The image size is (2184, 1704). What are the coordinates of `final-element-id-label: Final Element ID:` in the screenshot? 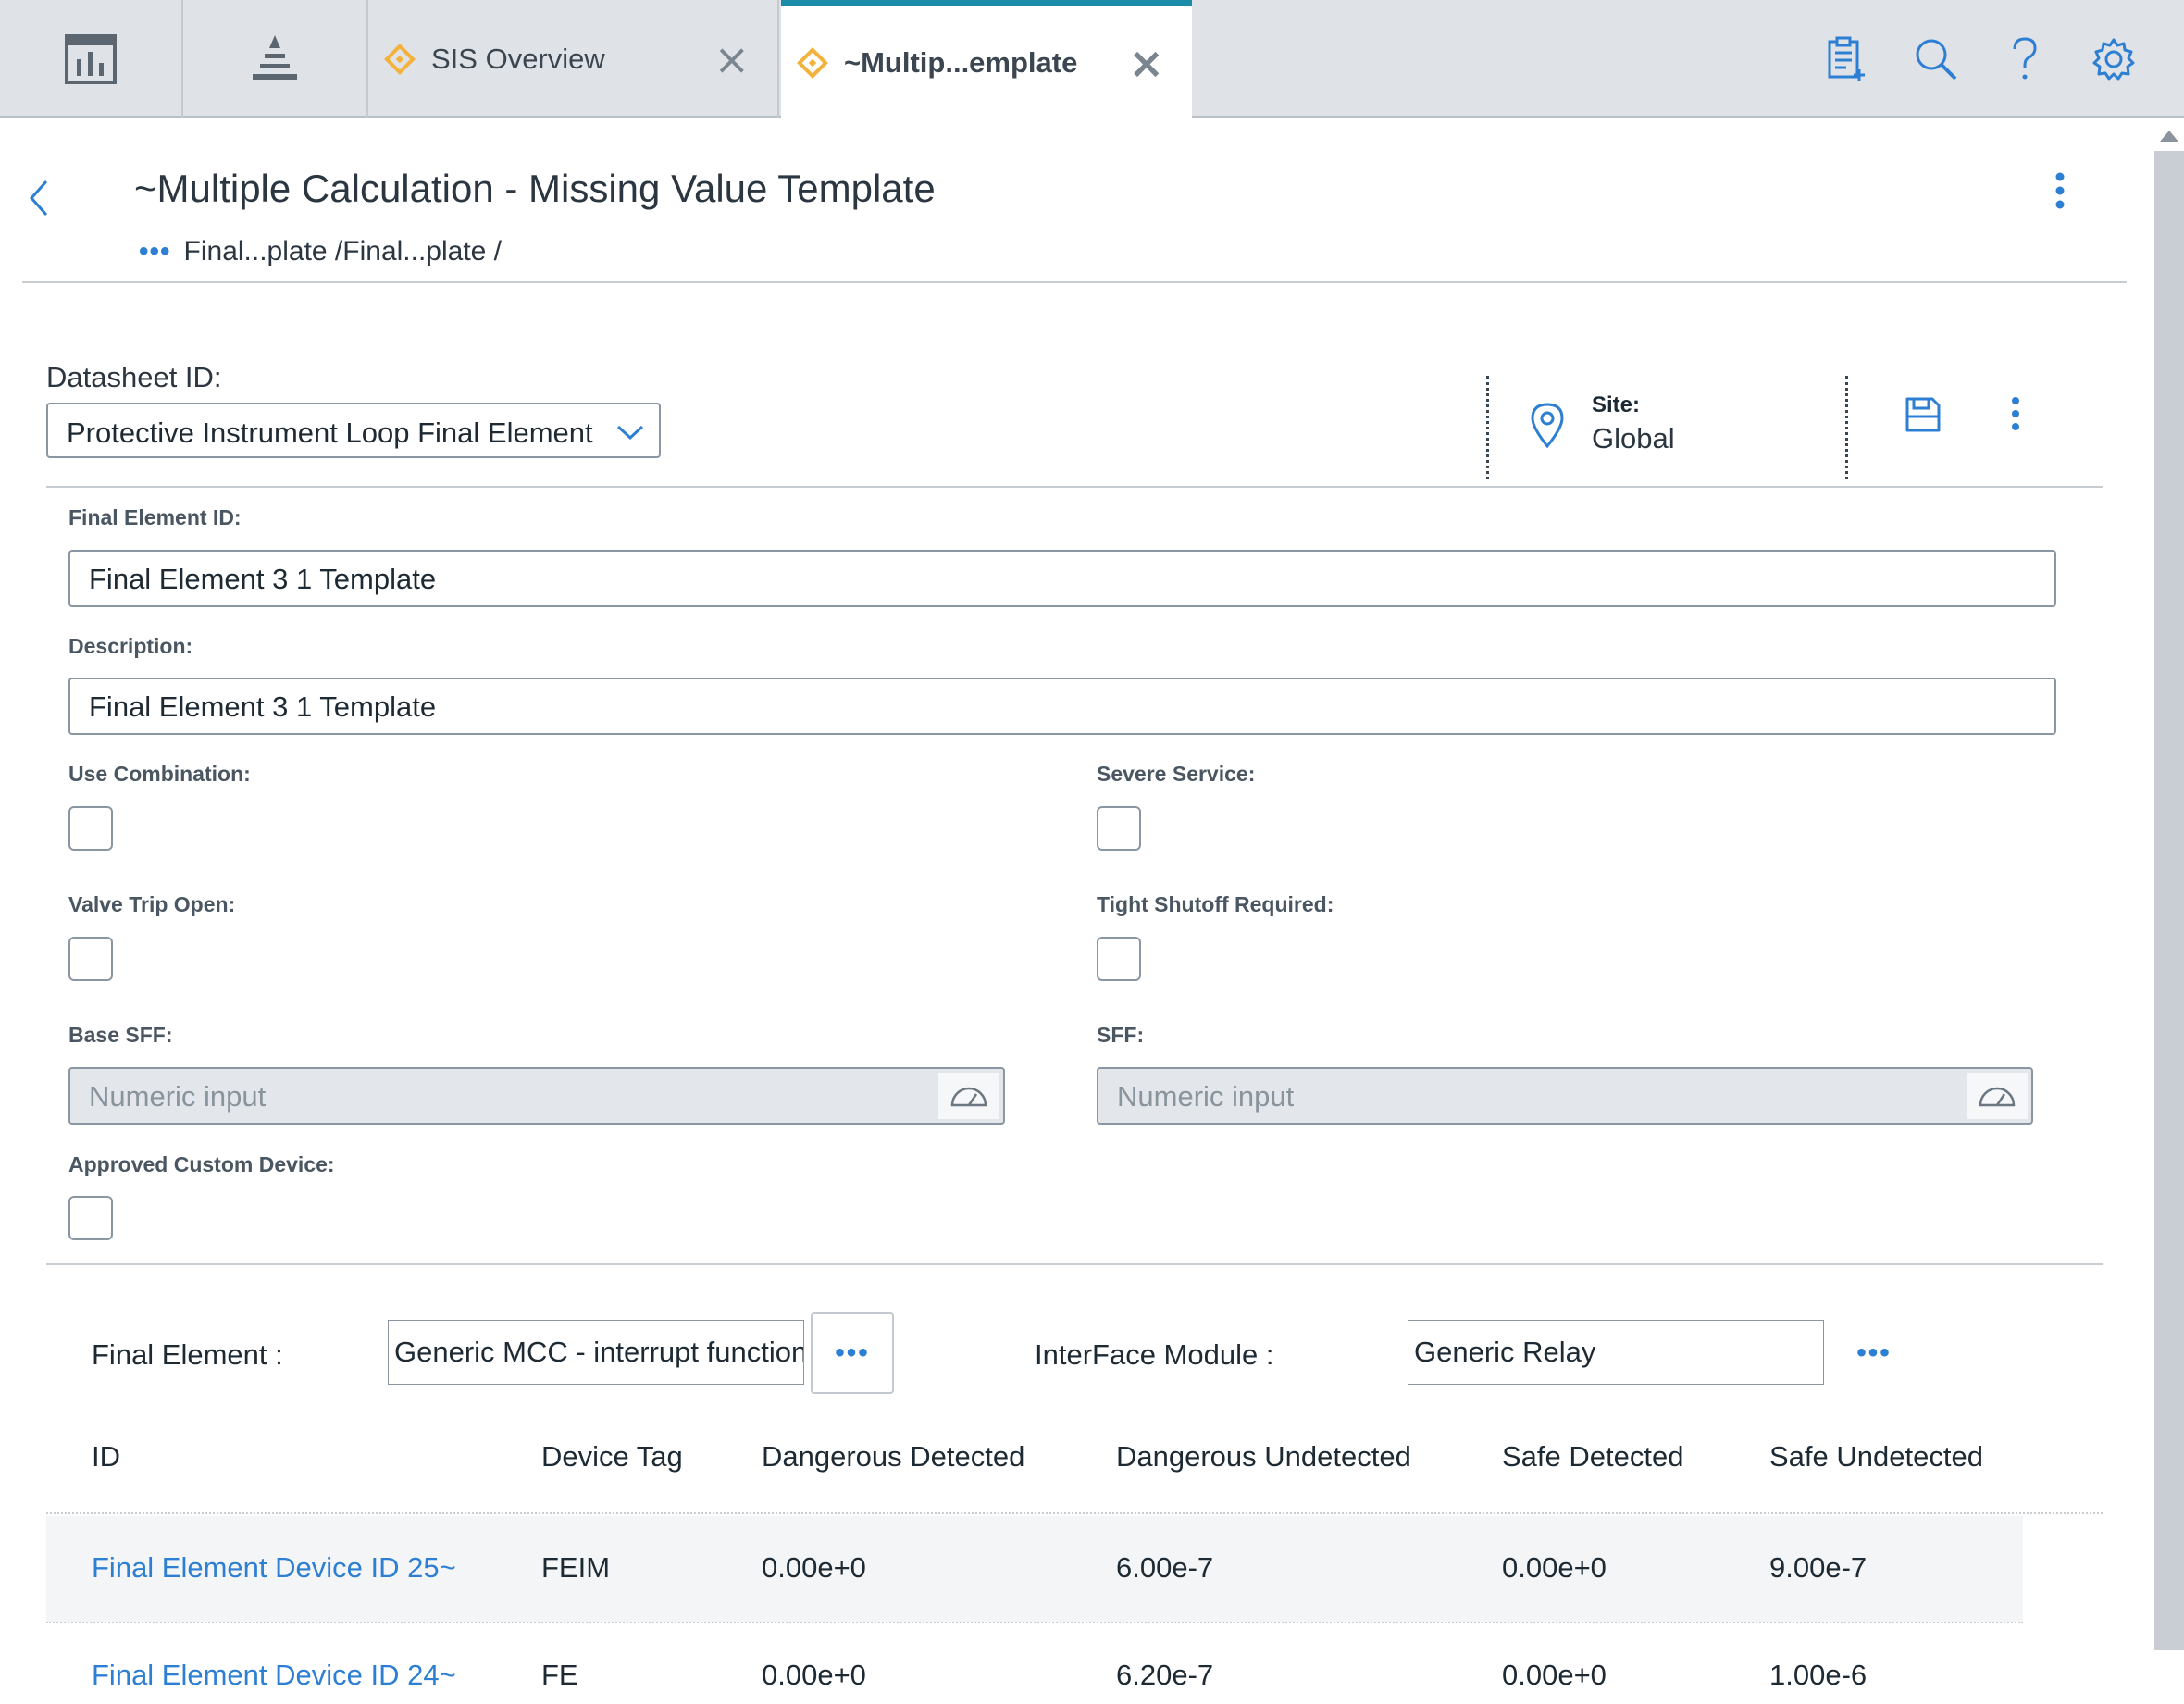 It's located at (155, 517).